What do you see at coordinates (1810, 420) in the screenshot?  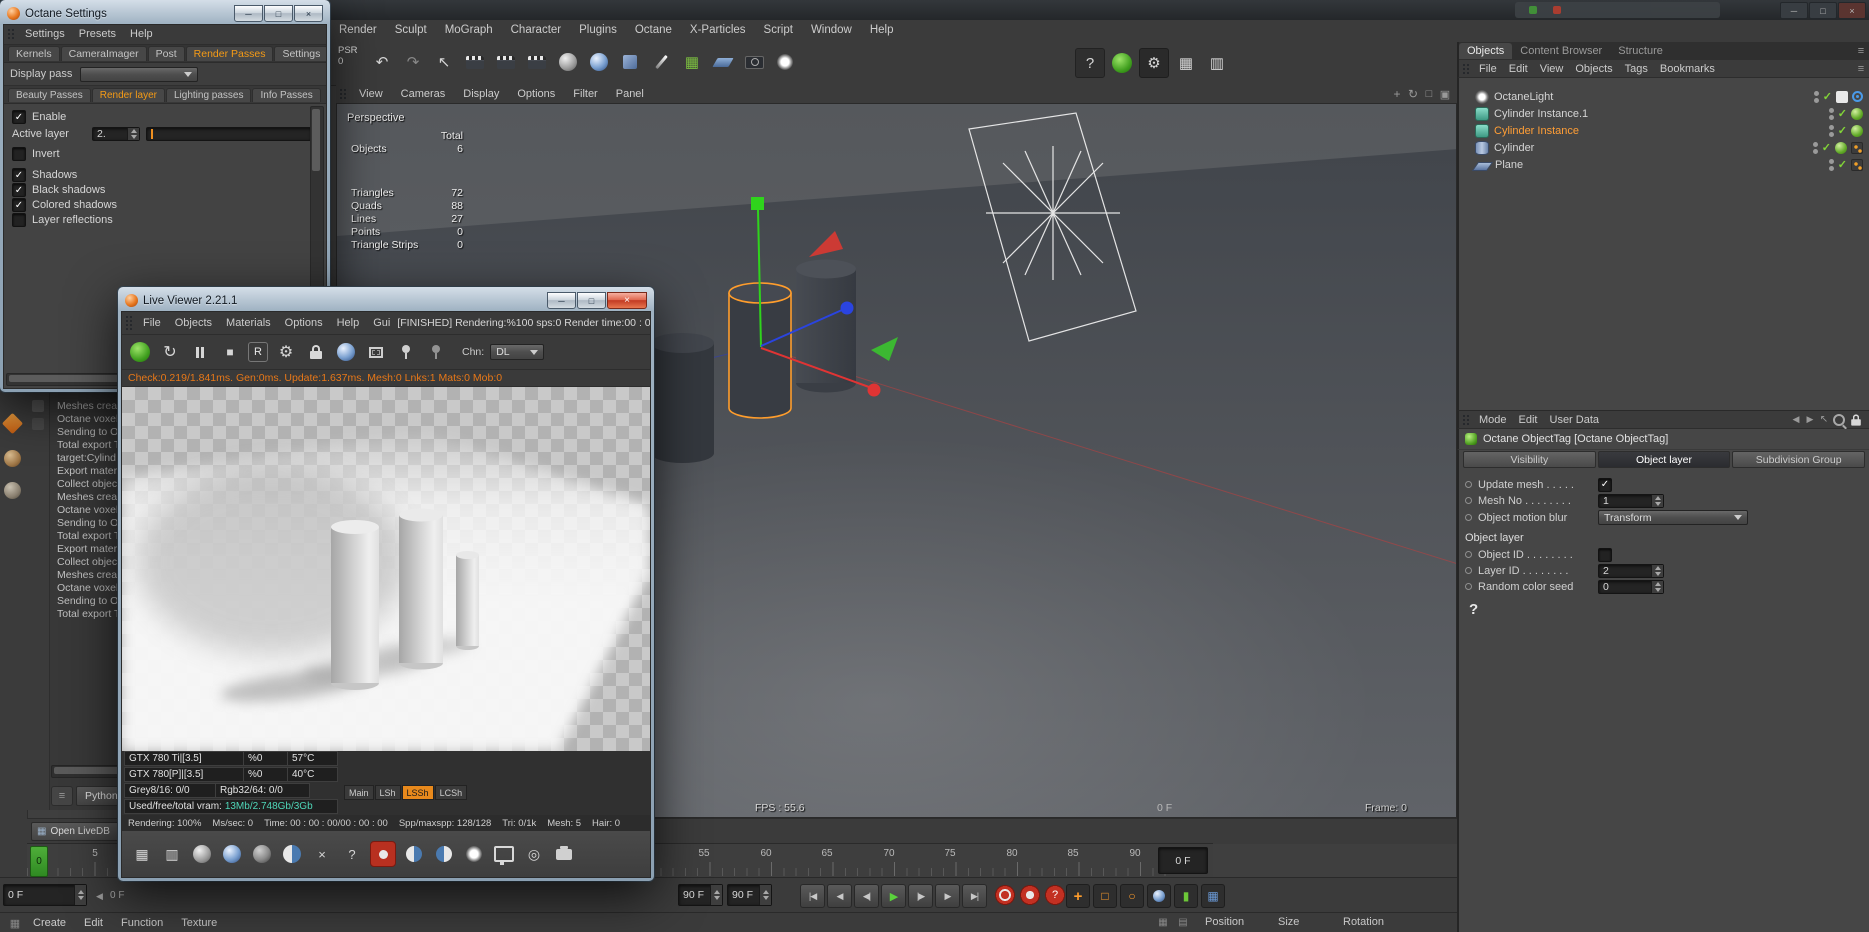 I see `nav-right-icon: ▶` at bounding box center [1810, 420].